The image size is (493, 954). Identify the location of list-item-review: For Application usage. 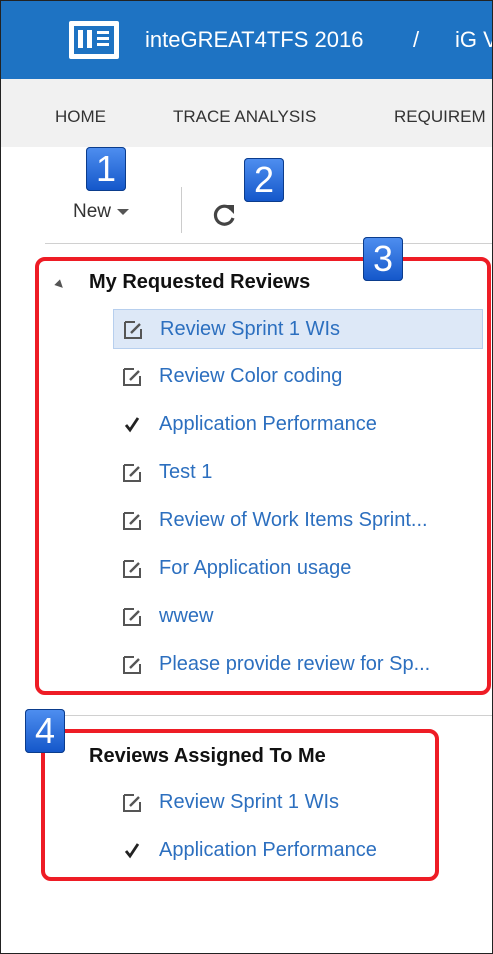
(298, 569).